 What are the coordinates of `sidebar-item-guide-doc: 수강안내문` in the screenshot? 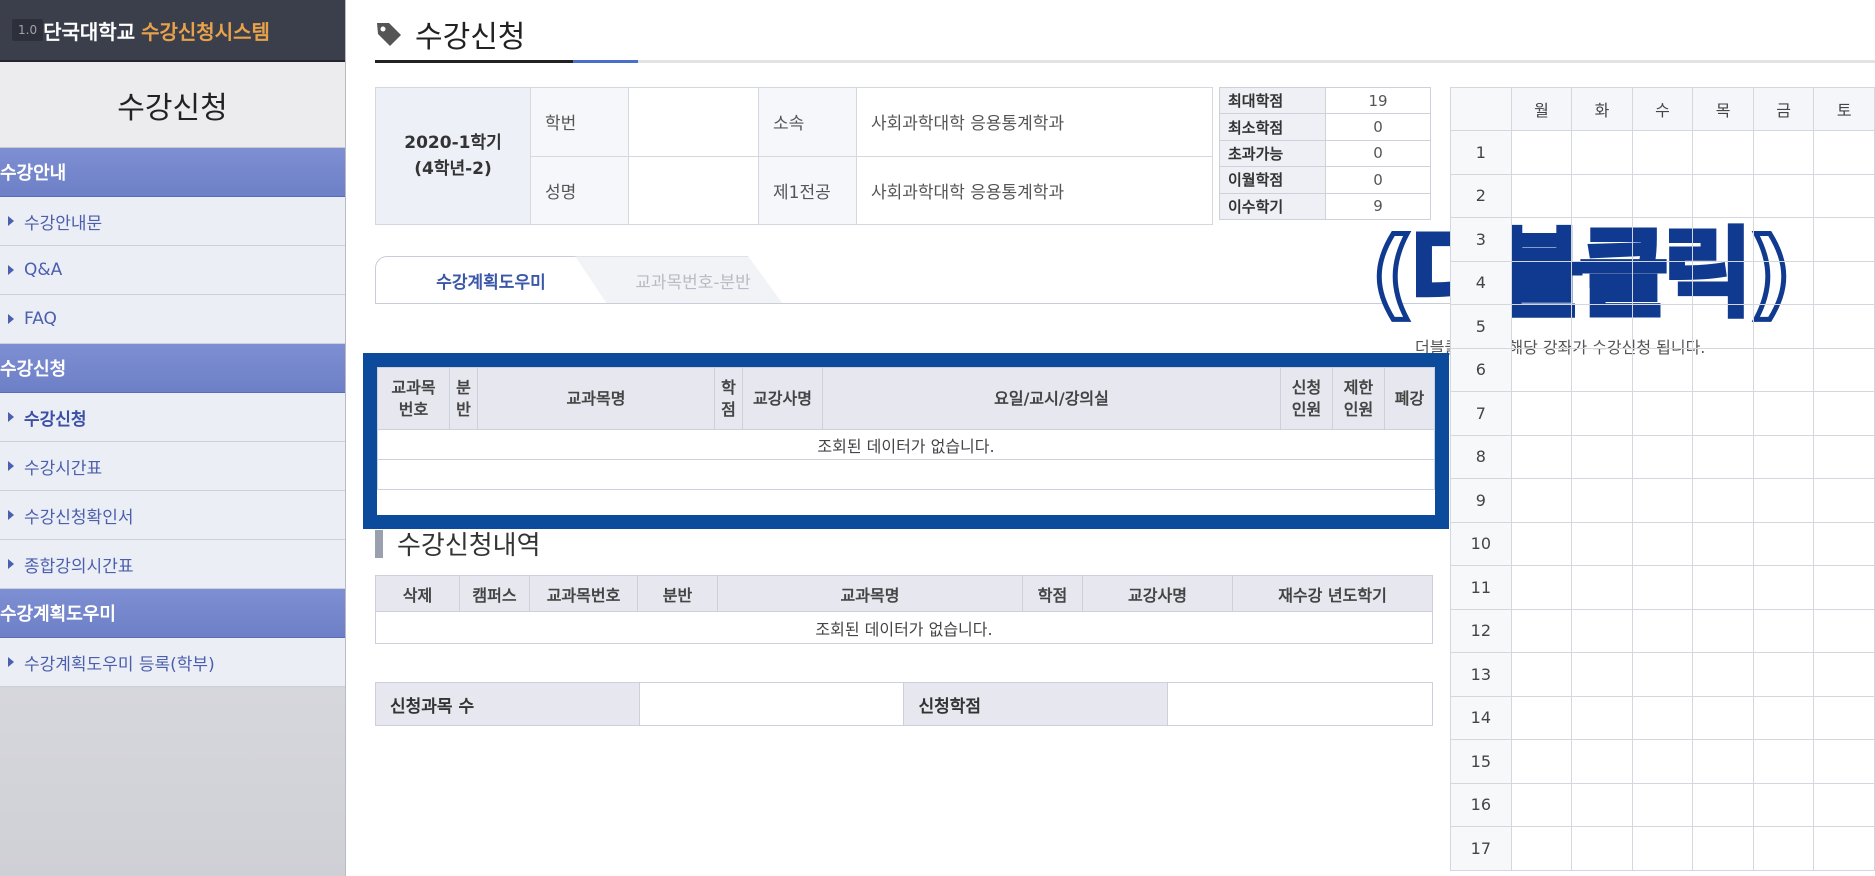 It's located at (172, 221).